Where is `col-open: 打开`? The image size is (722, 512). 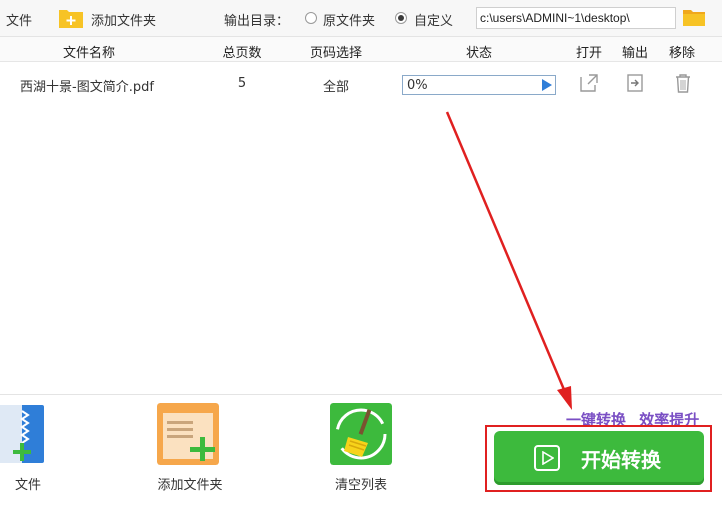 col-open: 打开 is located at coordinates (589, 53).